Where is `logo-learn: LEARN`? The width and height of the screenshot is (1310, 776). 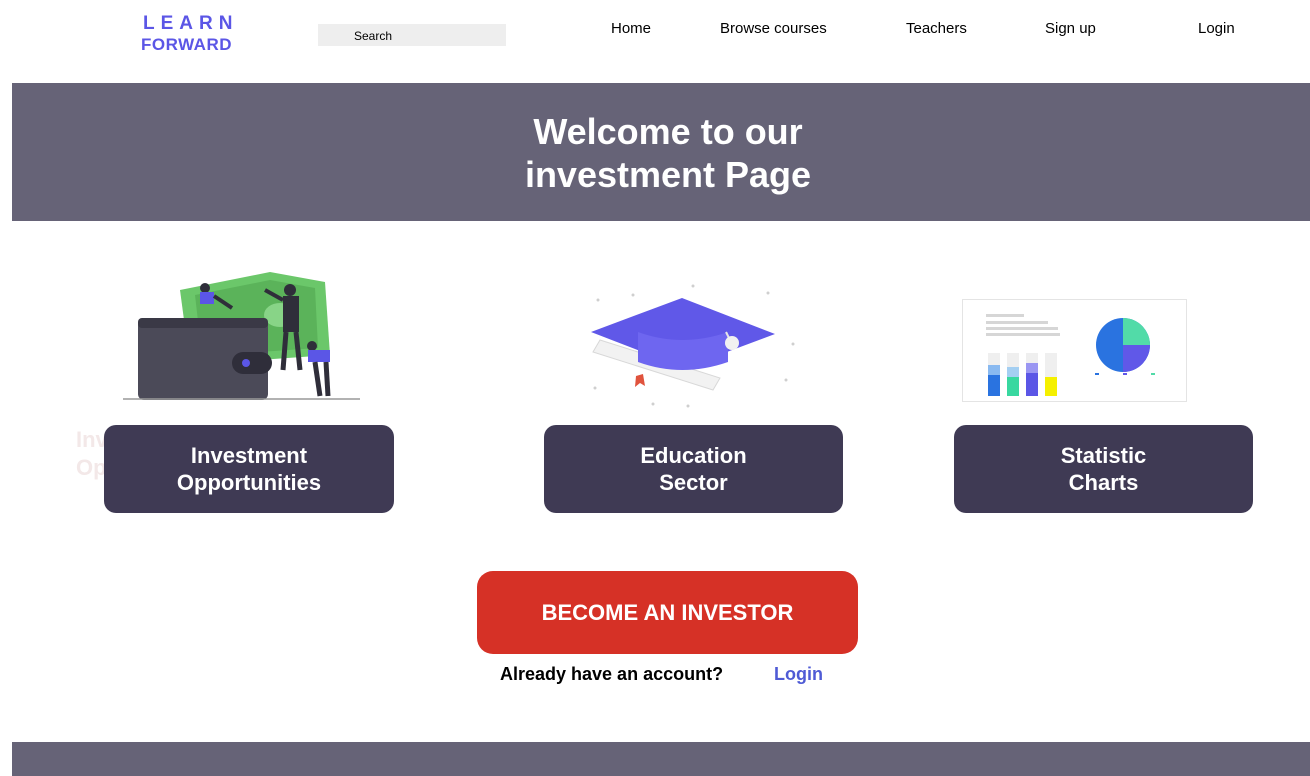 logo-learn: LEARN is located at coordinates (190, 24).